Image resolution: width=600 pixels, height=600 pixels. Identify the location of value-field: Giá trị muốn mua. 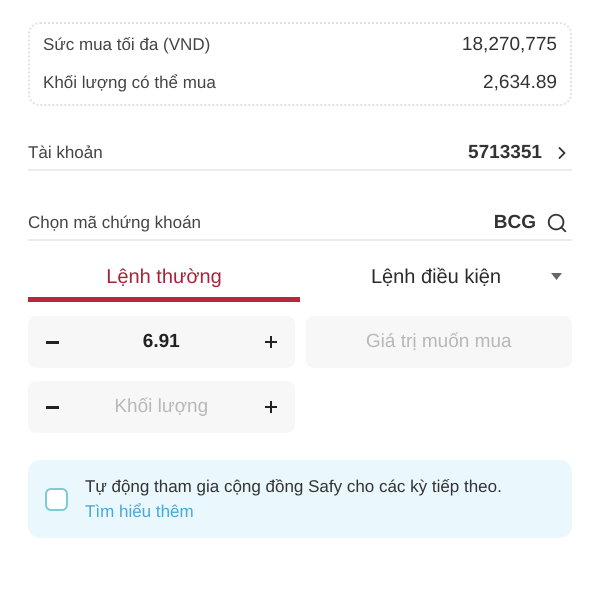
(439, 342).